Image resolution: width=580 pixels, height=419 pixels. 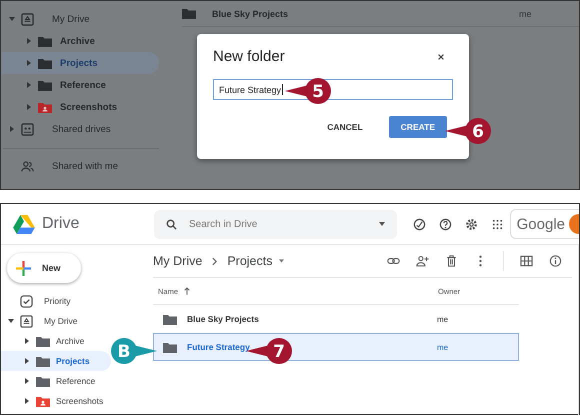 I want to click on folder-item: Projects, so click(x=56, y=361).